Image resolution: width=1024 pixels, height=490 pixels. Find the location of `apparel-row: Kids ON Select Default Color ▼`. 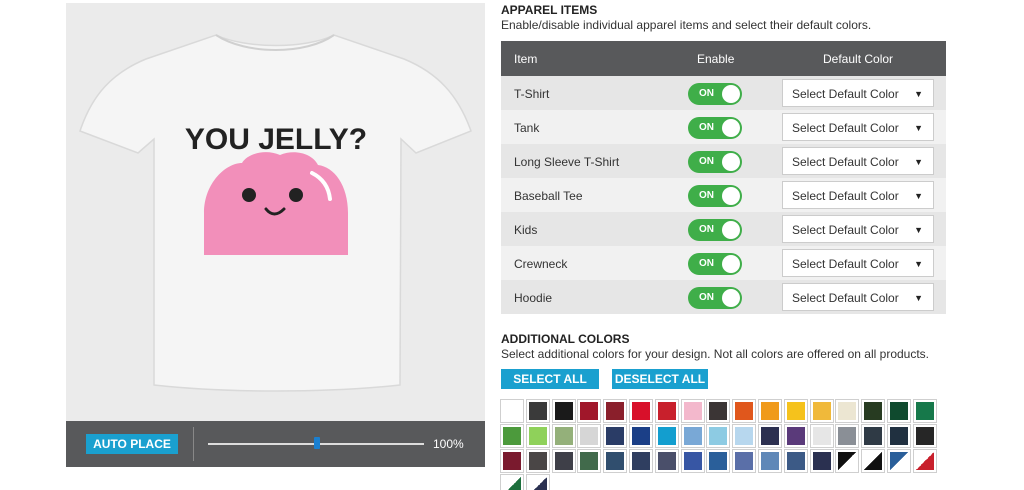

apparel-row: Kids ON Select Default Color ▼ is located at coordinates (723, 229).